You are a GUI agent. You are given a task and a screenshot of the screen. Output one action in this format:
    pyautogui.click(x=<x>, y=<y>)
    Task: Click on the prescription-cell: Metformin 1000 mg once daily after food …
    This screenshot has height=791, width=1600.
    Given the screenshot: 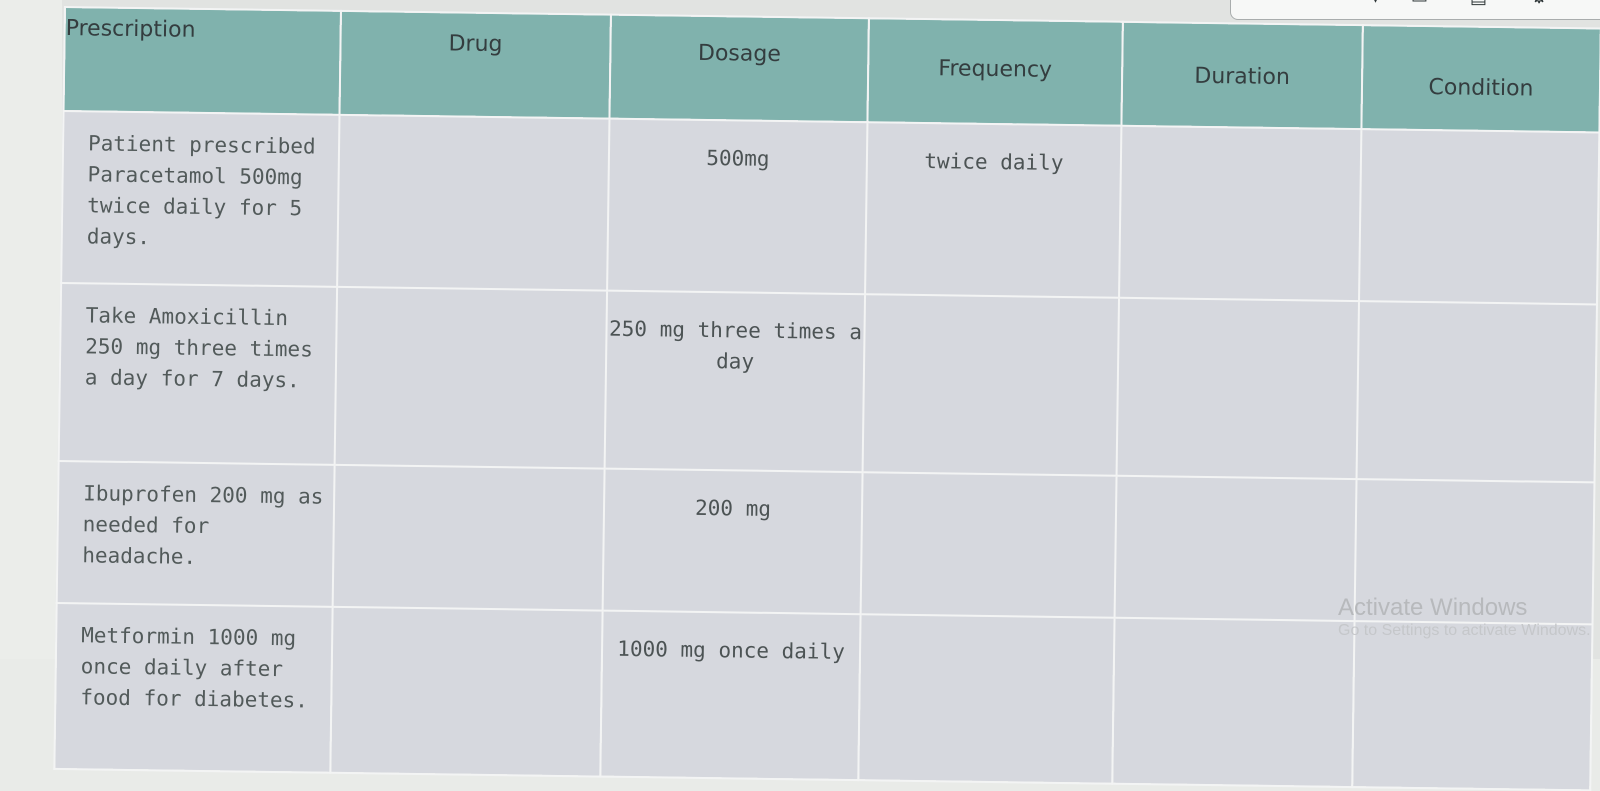 What is the action you would take?
    pyautogui.click(x=193, y=687)
    